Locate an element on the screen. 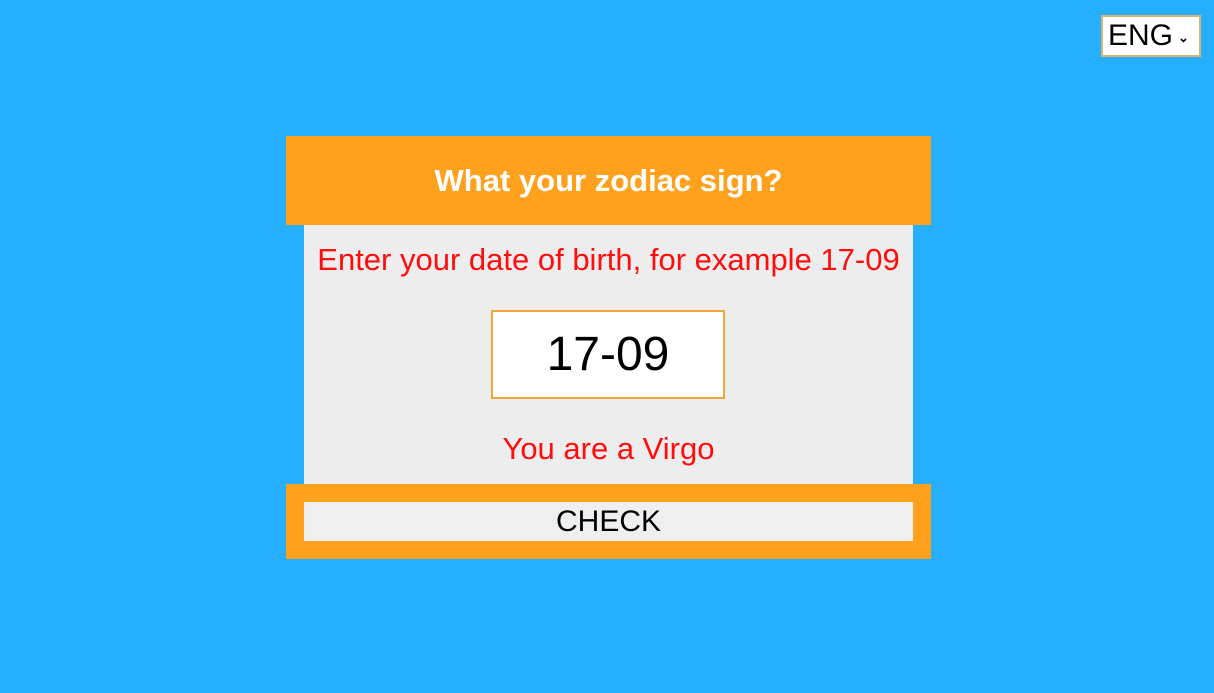  card-header: What your zodiac sign? is located at coordinates (608, 180).